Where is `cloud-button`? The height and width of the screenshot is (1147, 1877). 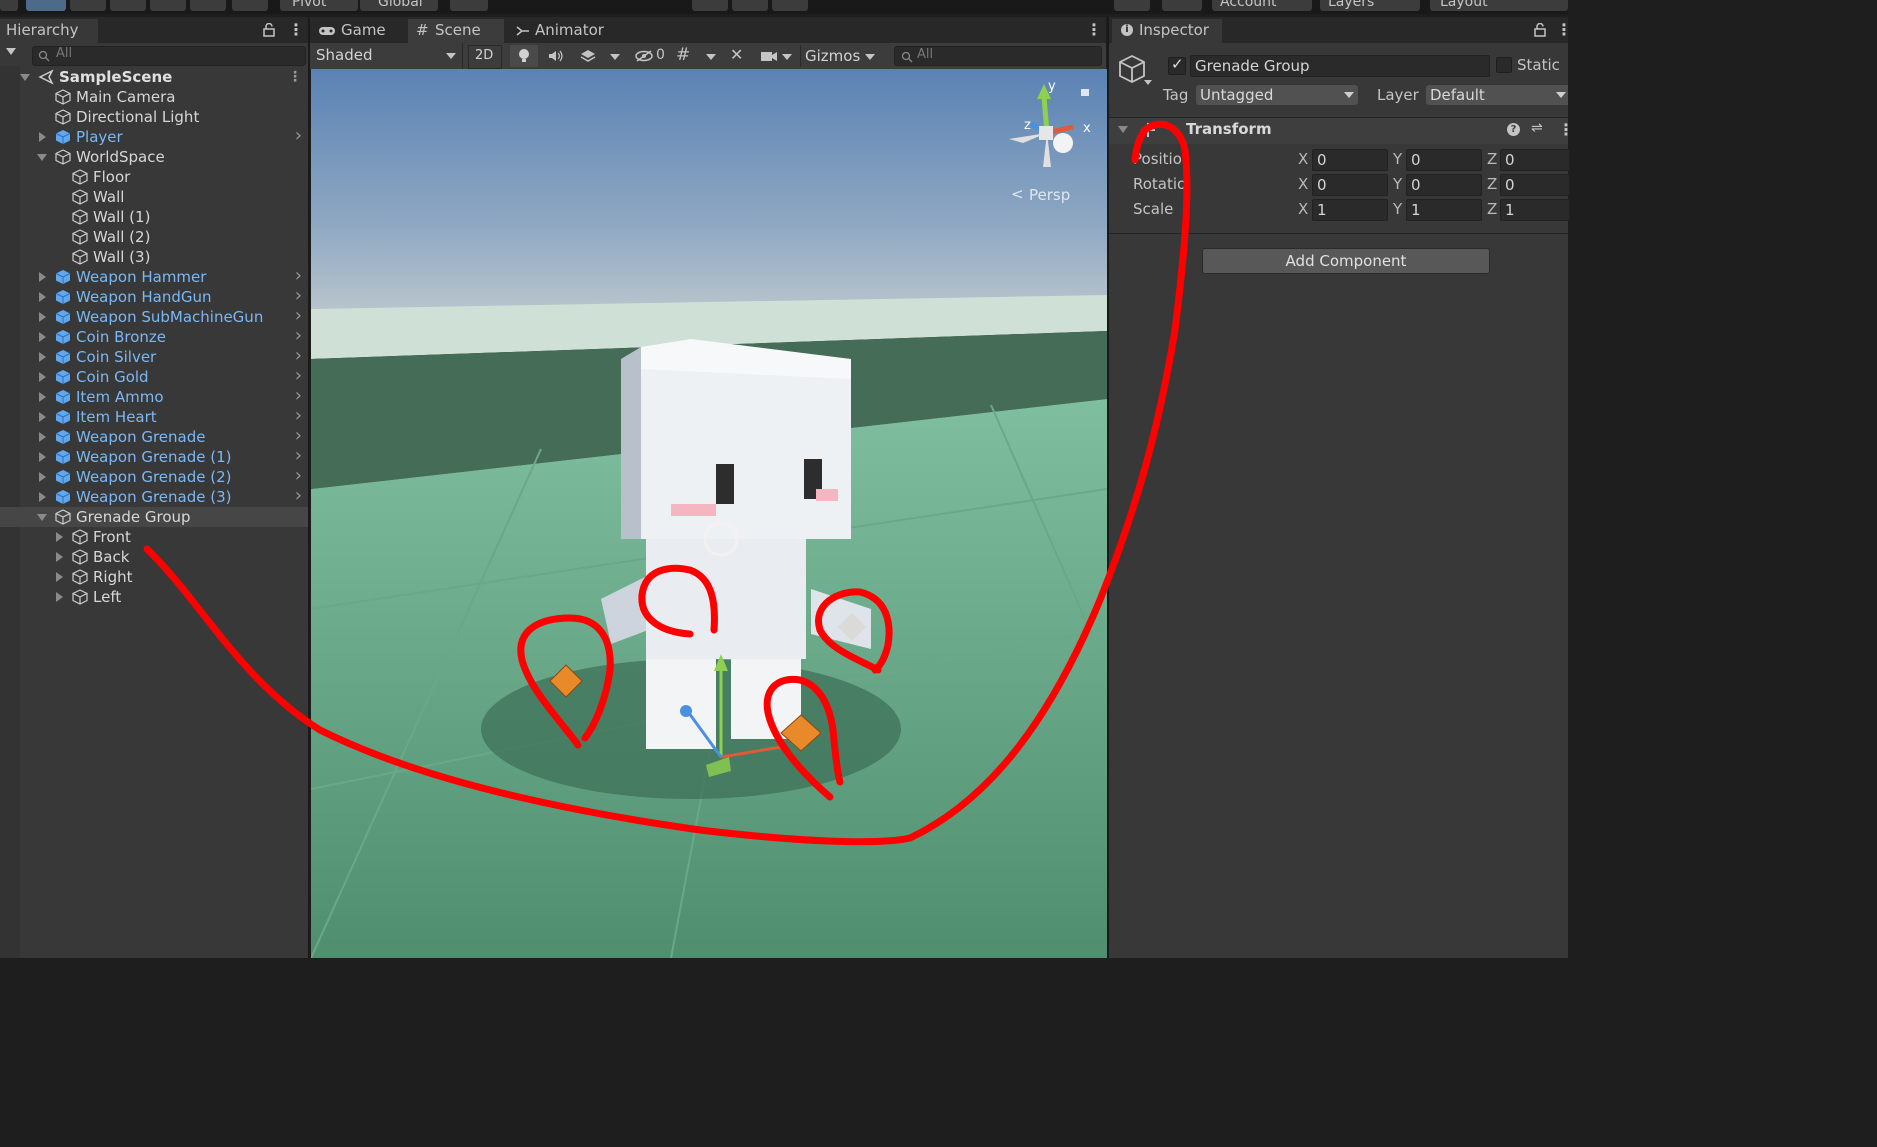 cloud-button is located at coordinates (1182, 5).